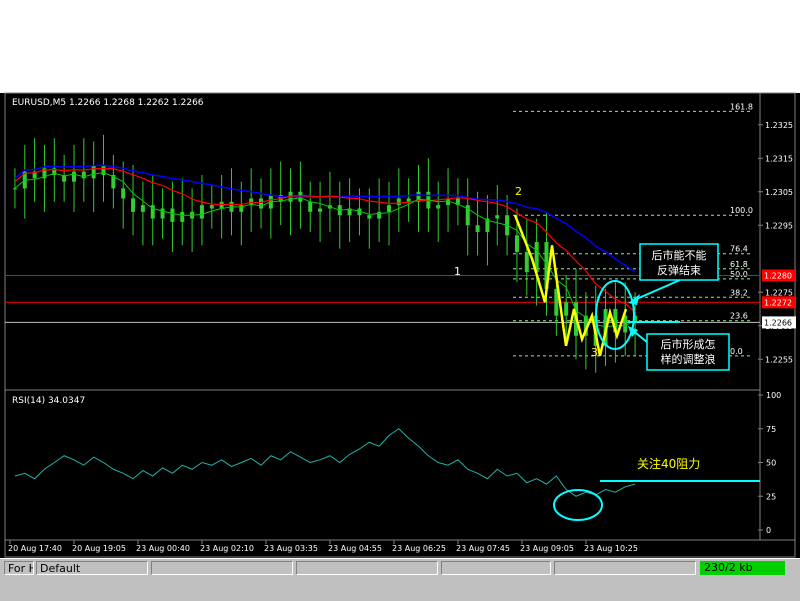  I want to click on time-tick-label: 23 Aug 04:55, so click(355, 548).